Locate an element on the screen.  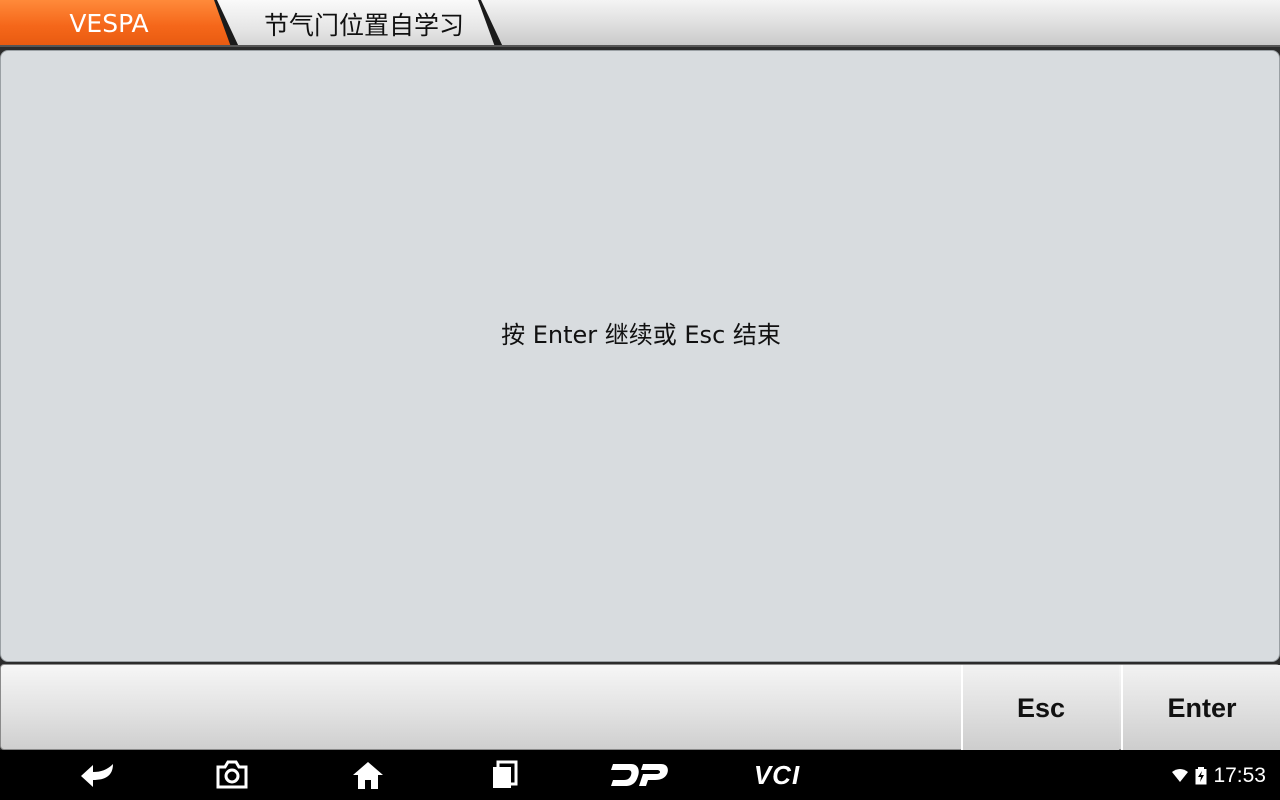
vci-label: VCI is located at coordinates (777, 774).